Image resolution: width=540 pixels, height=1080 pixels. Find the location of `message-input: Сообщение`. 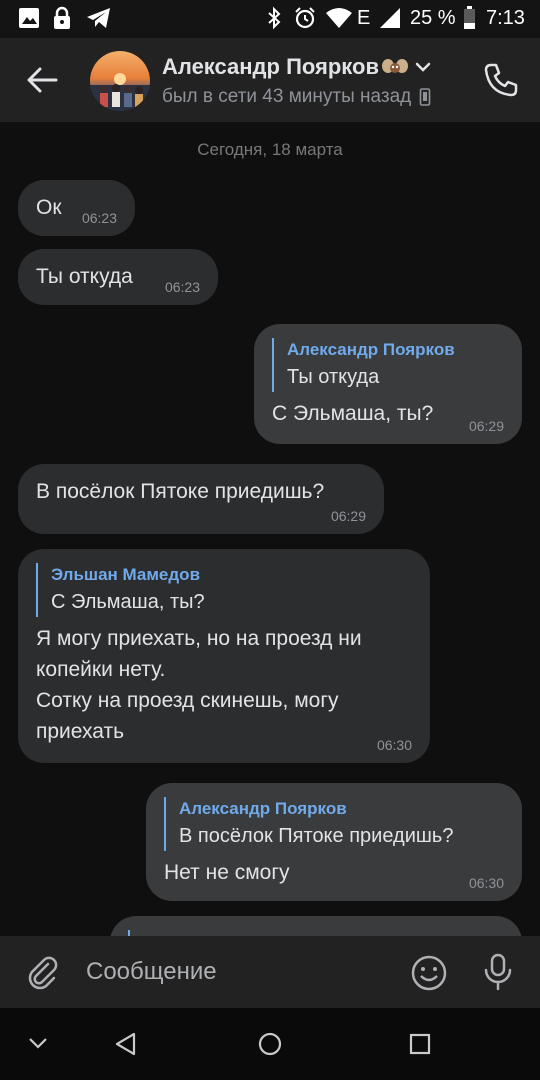

message-input: Сообщение is located at coordinates (151, 972).